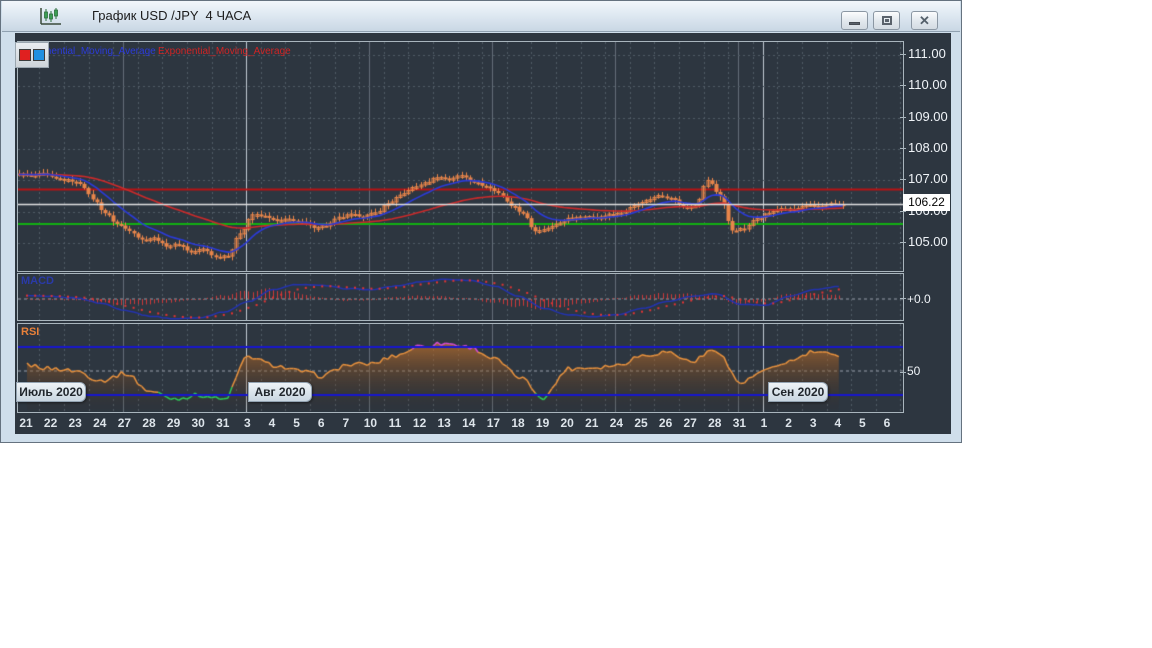 Image resolution: width=1152 pixels, height=648 pixels. I want to click on current-price-badge: 106.22, so click(926, 202).